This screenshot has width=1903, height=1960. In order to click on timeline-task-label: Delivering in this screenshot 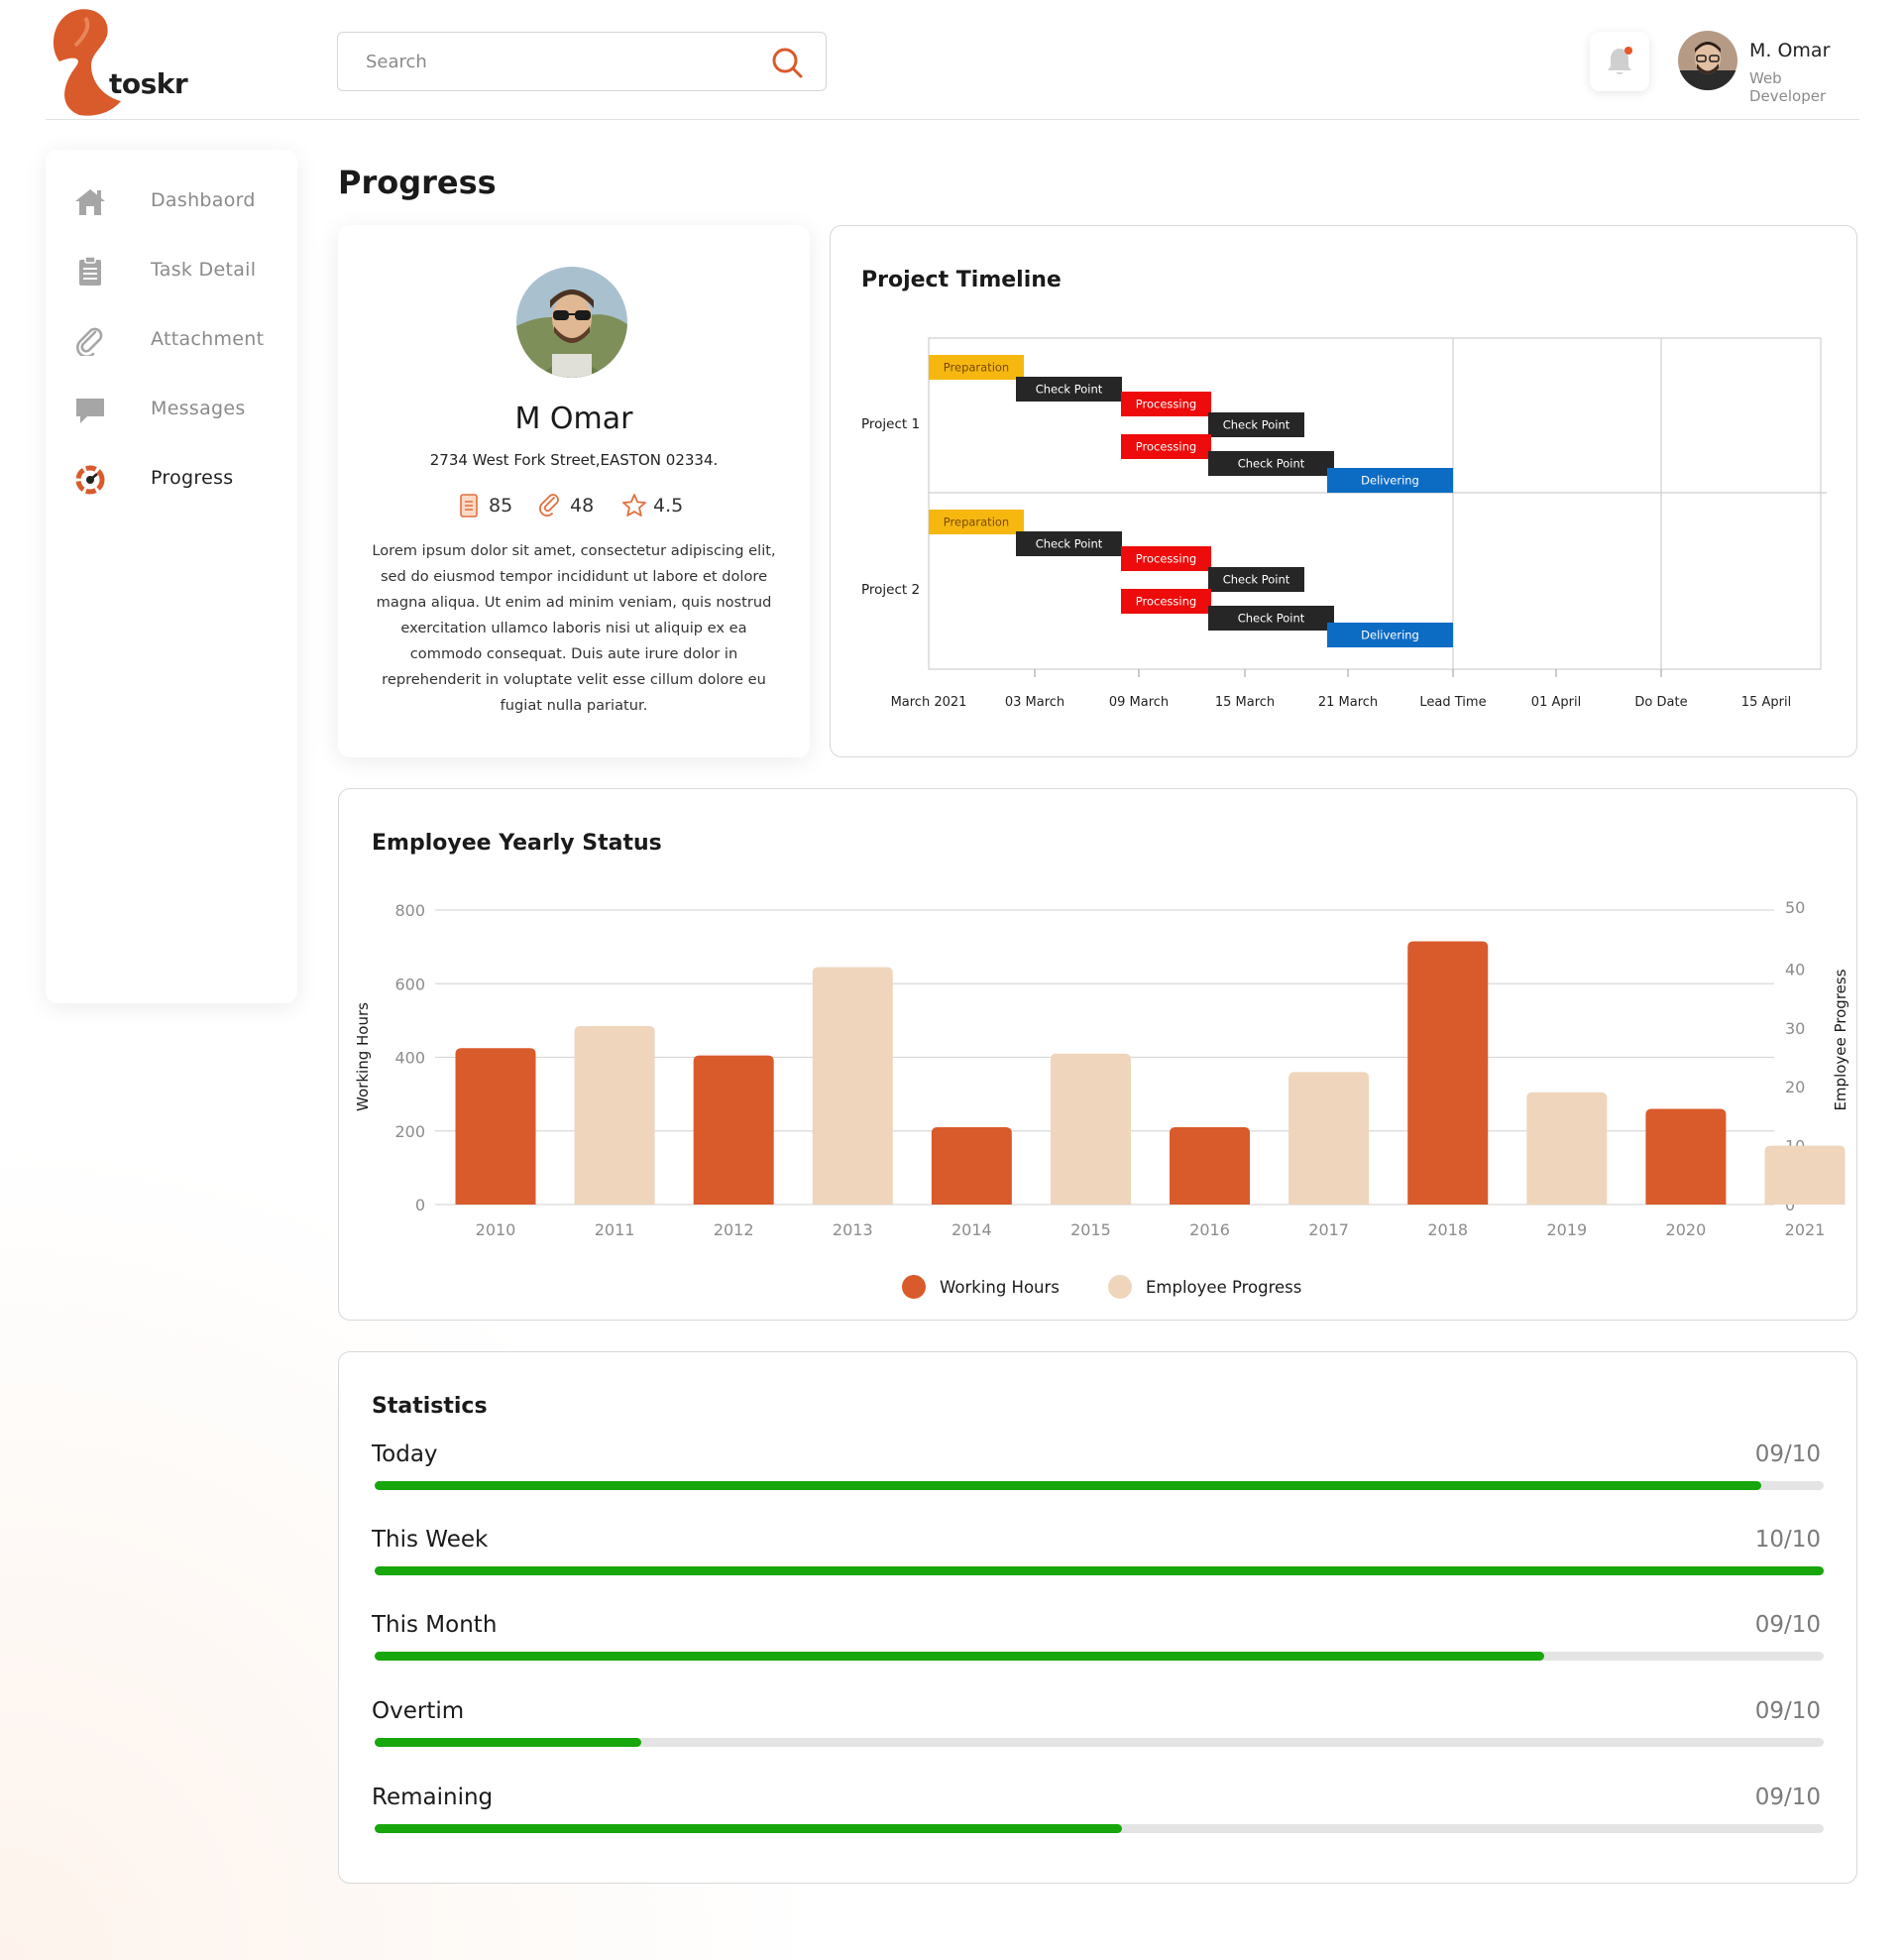, I will do `click(1390, 481)`.